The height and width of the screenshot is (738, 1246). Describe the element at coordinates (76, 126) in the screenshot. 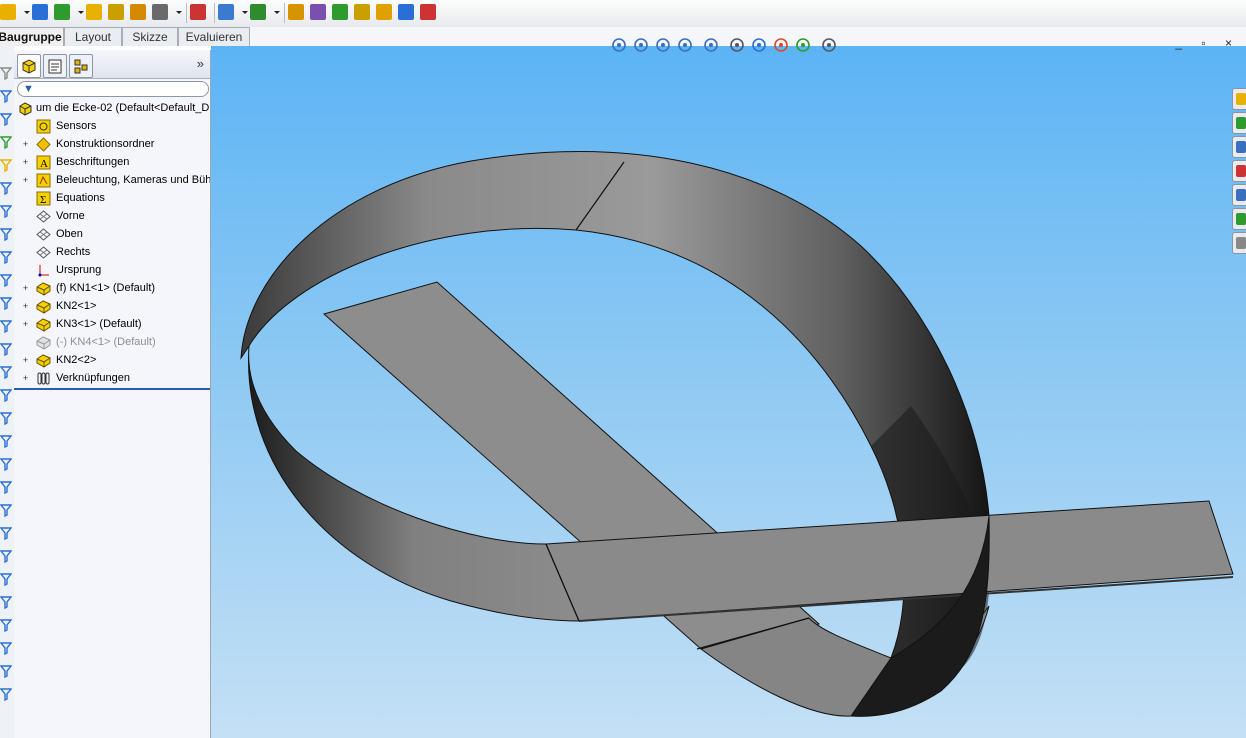

I see `tree-item-label: Sensors` at that location.